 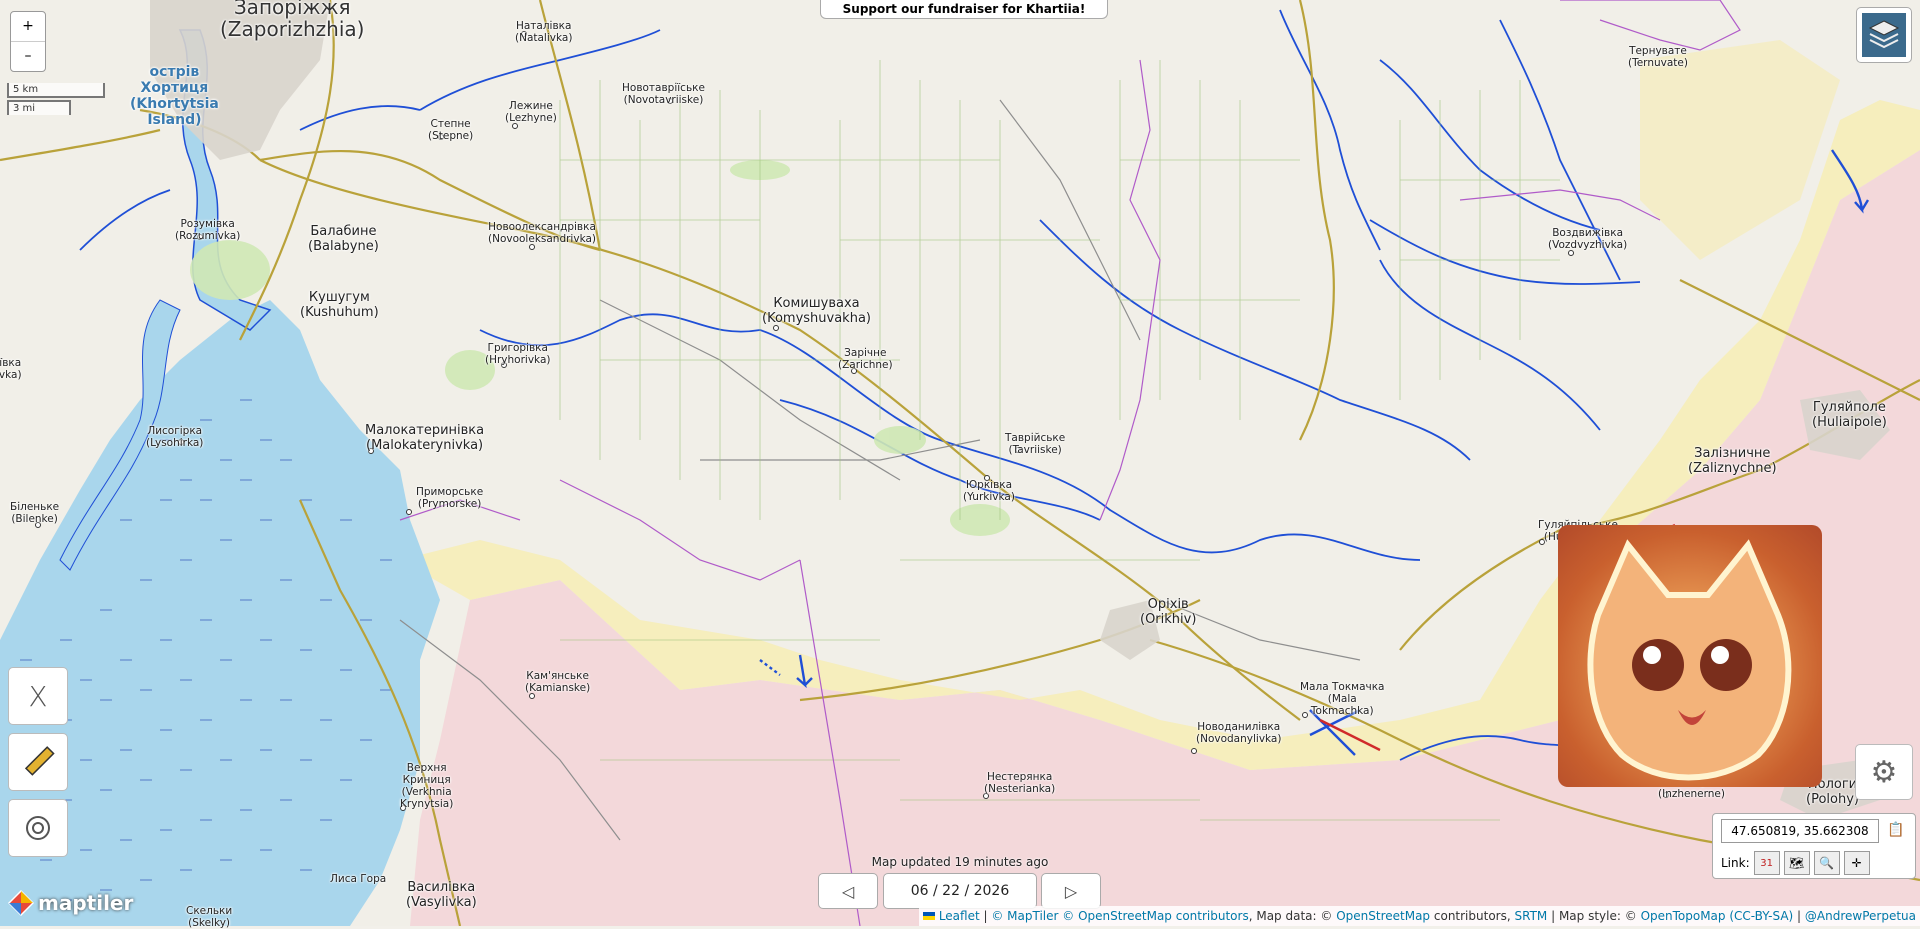 I want to click on x-share-button: X, so click(x=38, y=696).